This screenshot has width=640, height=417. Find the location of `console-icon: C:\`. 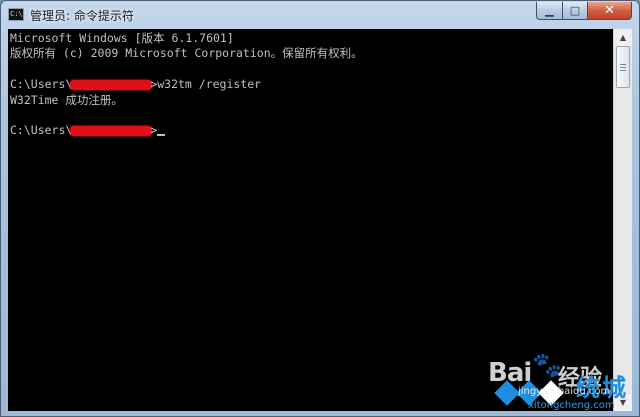

console-icon: C:\ is located at coordinates (16, 14).